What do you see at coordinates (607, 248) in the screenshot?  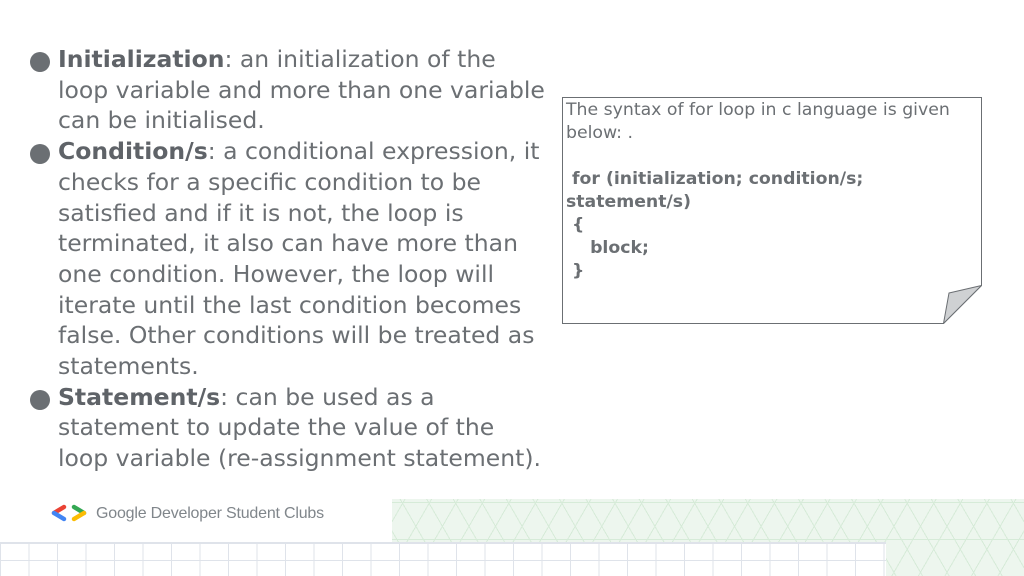 I see `code-line: block;` at bounding box center [607, 248].